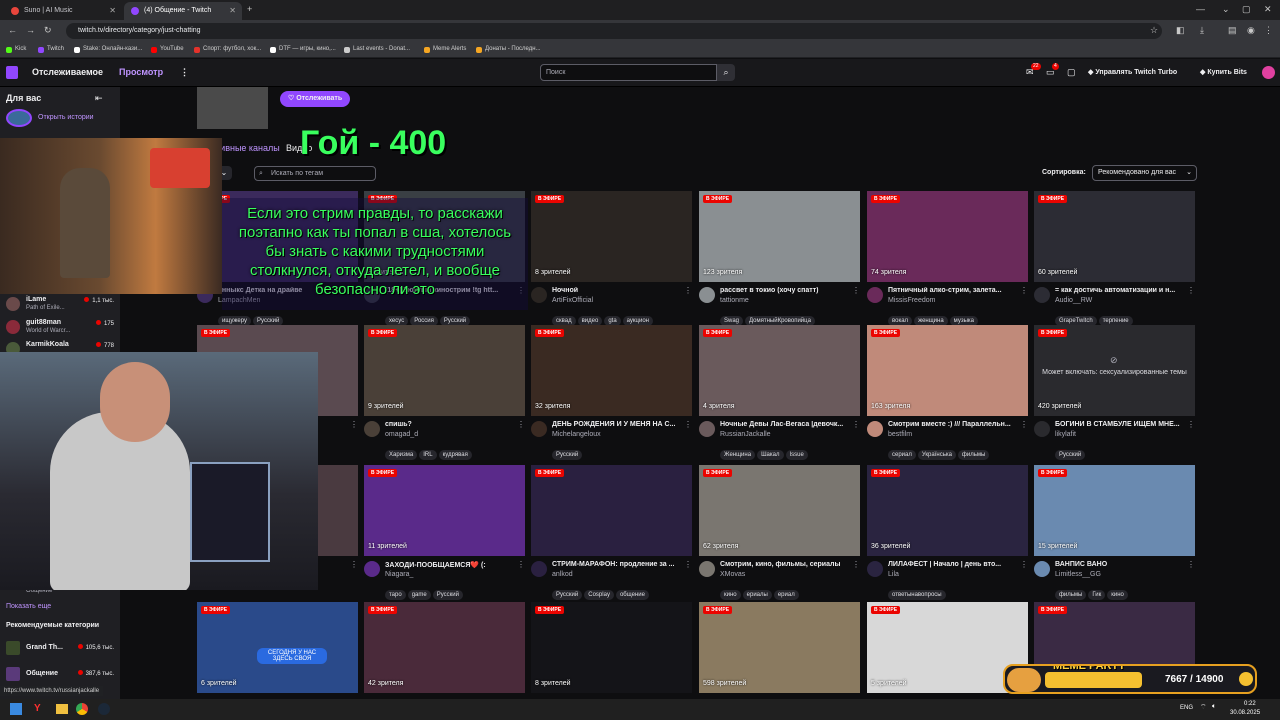 The width and height of the screenshot is (1280, 720). Describe the element at coordinates (1186, 708) in the screenshot. I see `keyboard-language: ENG` at that location.